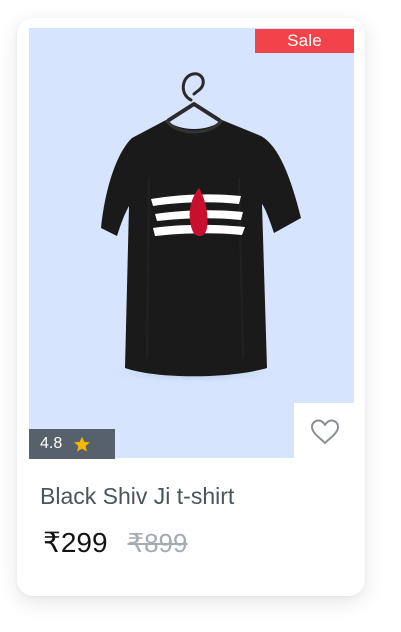 The width and height of the screenshot is (401, 632). Describe the element at coordinates (75, 542) in the screenshot. I see `sale-price: ₹299` at that location.